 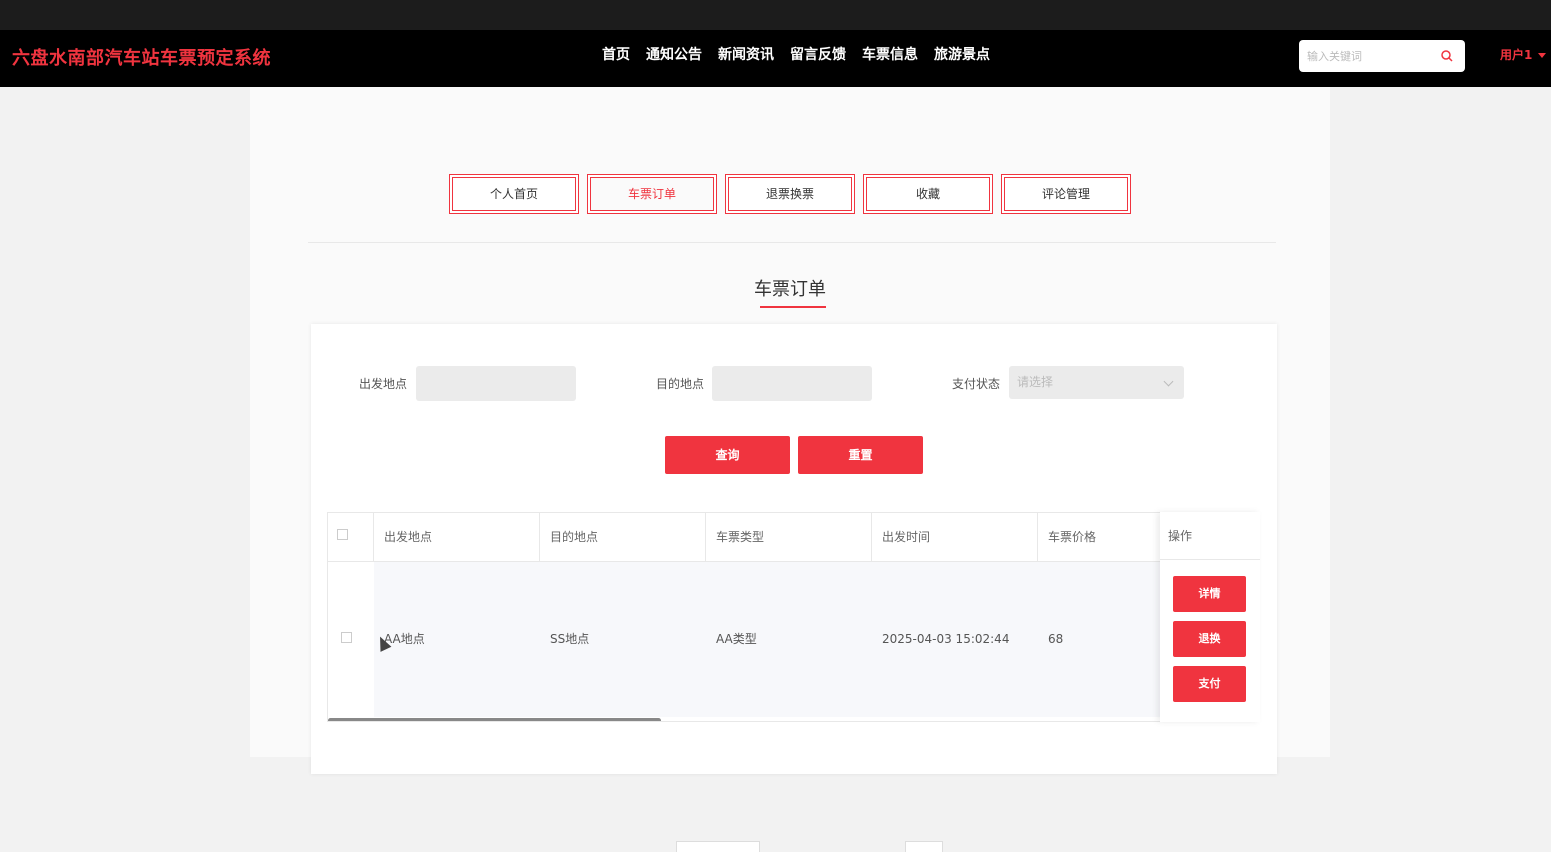 What do you see at coordinates (1447, 56) in the screenshot?
I see `search-icon` at bounding box center [1447, 56].